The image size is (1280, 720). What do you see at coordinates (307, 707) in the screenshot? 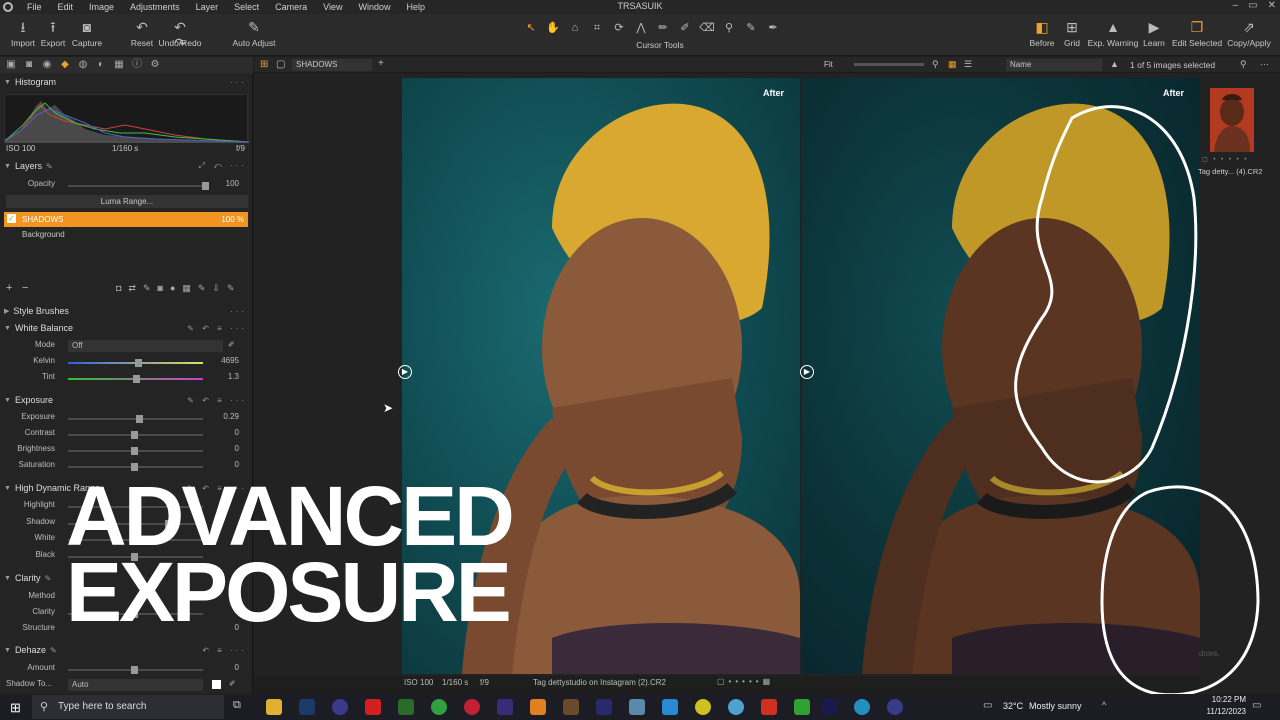
I see `photoshop-icon` at bounding box center [307, 707].